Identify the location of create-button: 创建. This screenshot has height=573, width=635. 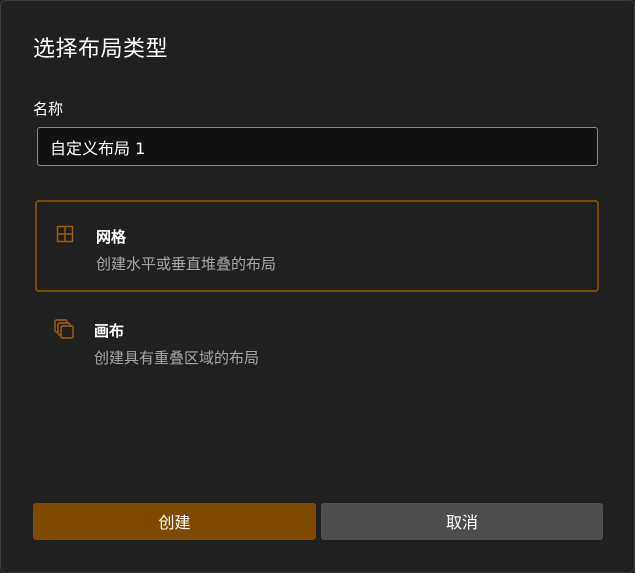
(174, 521).